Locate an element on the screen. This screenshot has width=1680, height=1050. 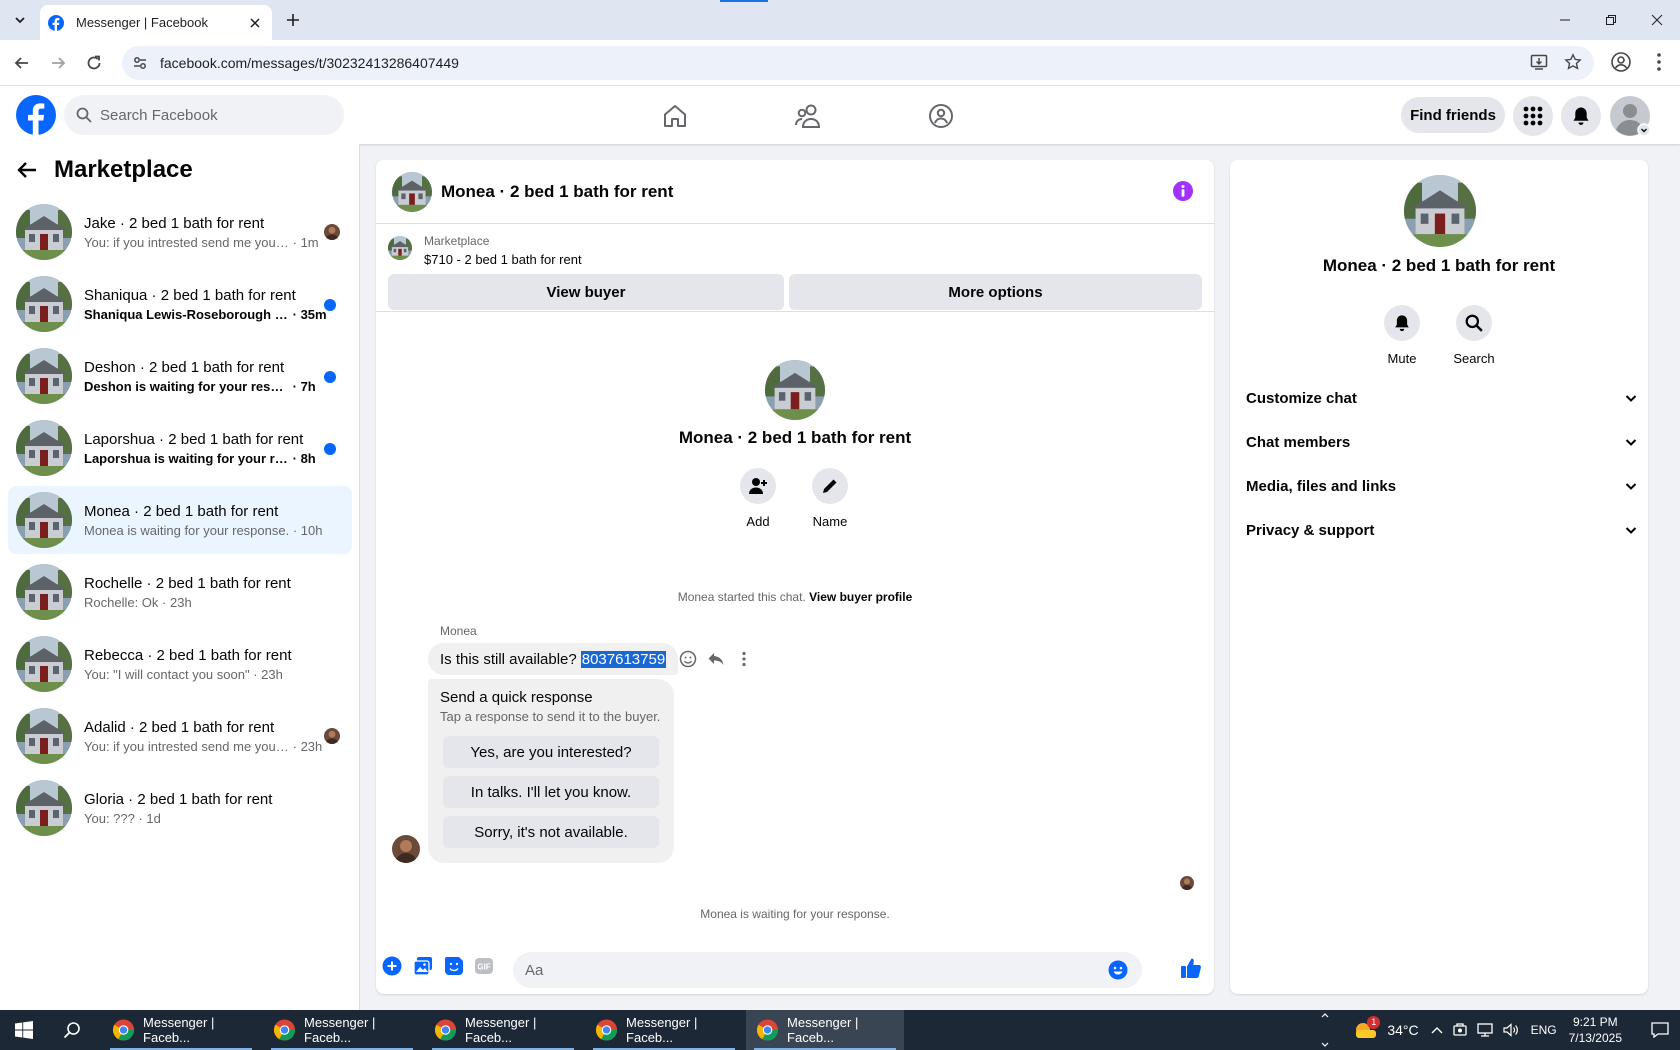
start-button is located at coordinates (24, 1030).